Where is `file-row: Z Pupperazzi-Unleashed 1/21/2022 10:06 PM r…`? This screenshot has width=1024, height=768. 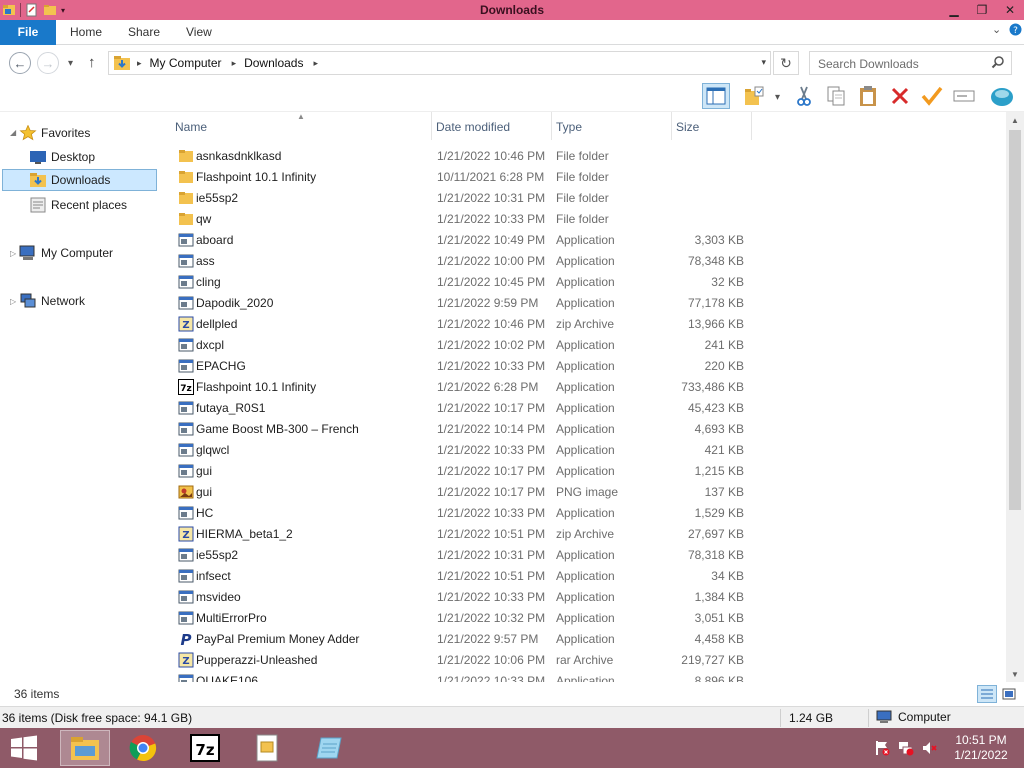 file-row: Z Pupperazzi-Unleashed 1/21/2022 10:06 PM r… is located at coordinates (583, 660).